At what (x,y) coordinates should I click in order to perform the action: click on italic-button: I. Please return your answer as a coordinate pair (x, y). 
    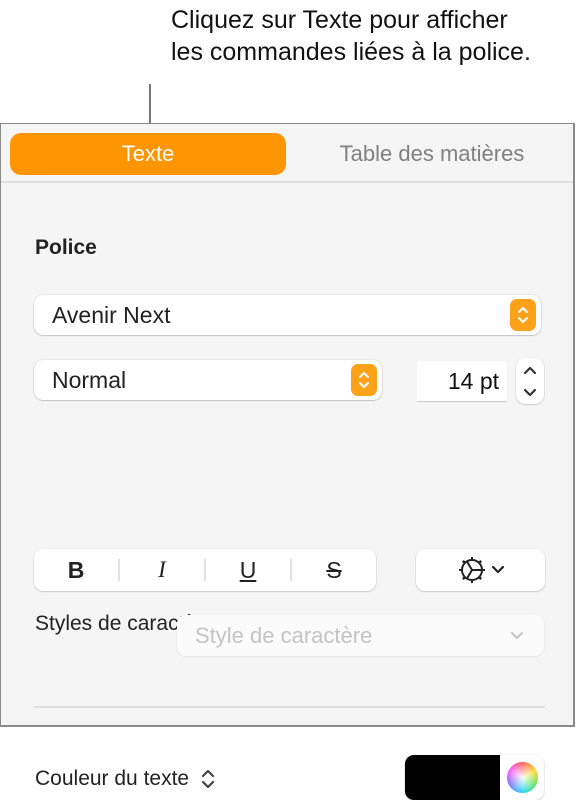
    Looking at the image, I should click on (162, 570).